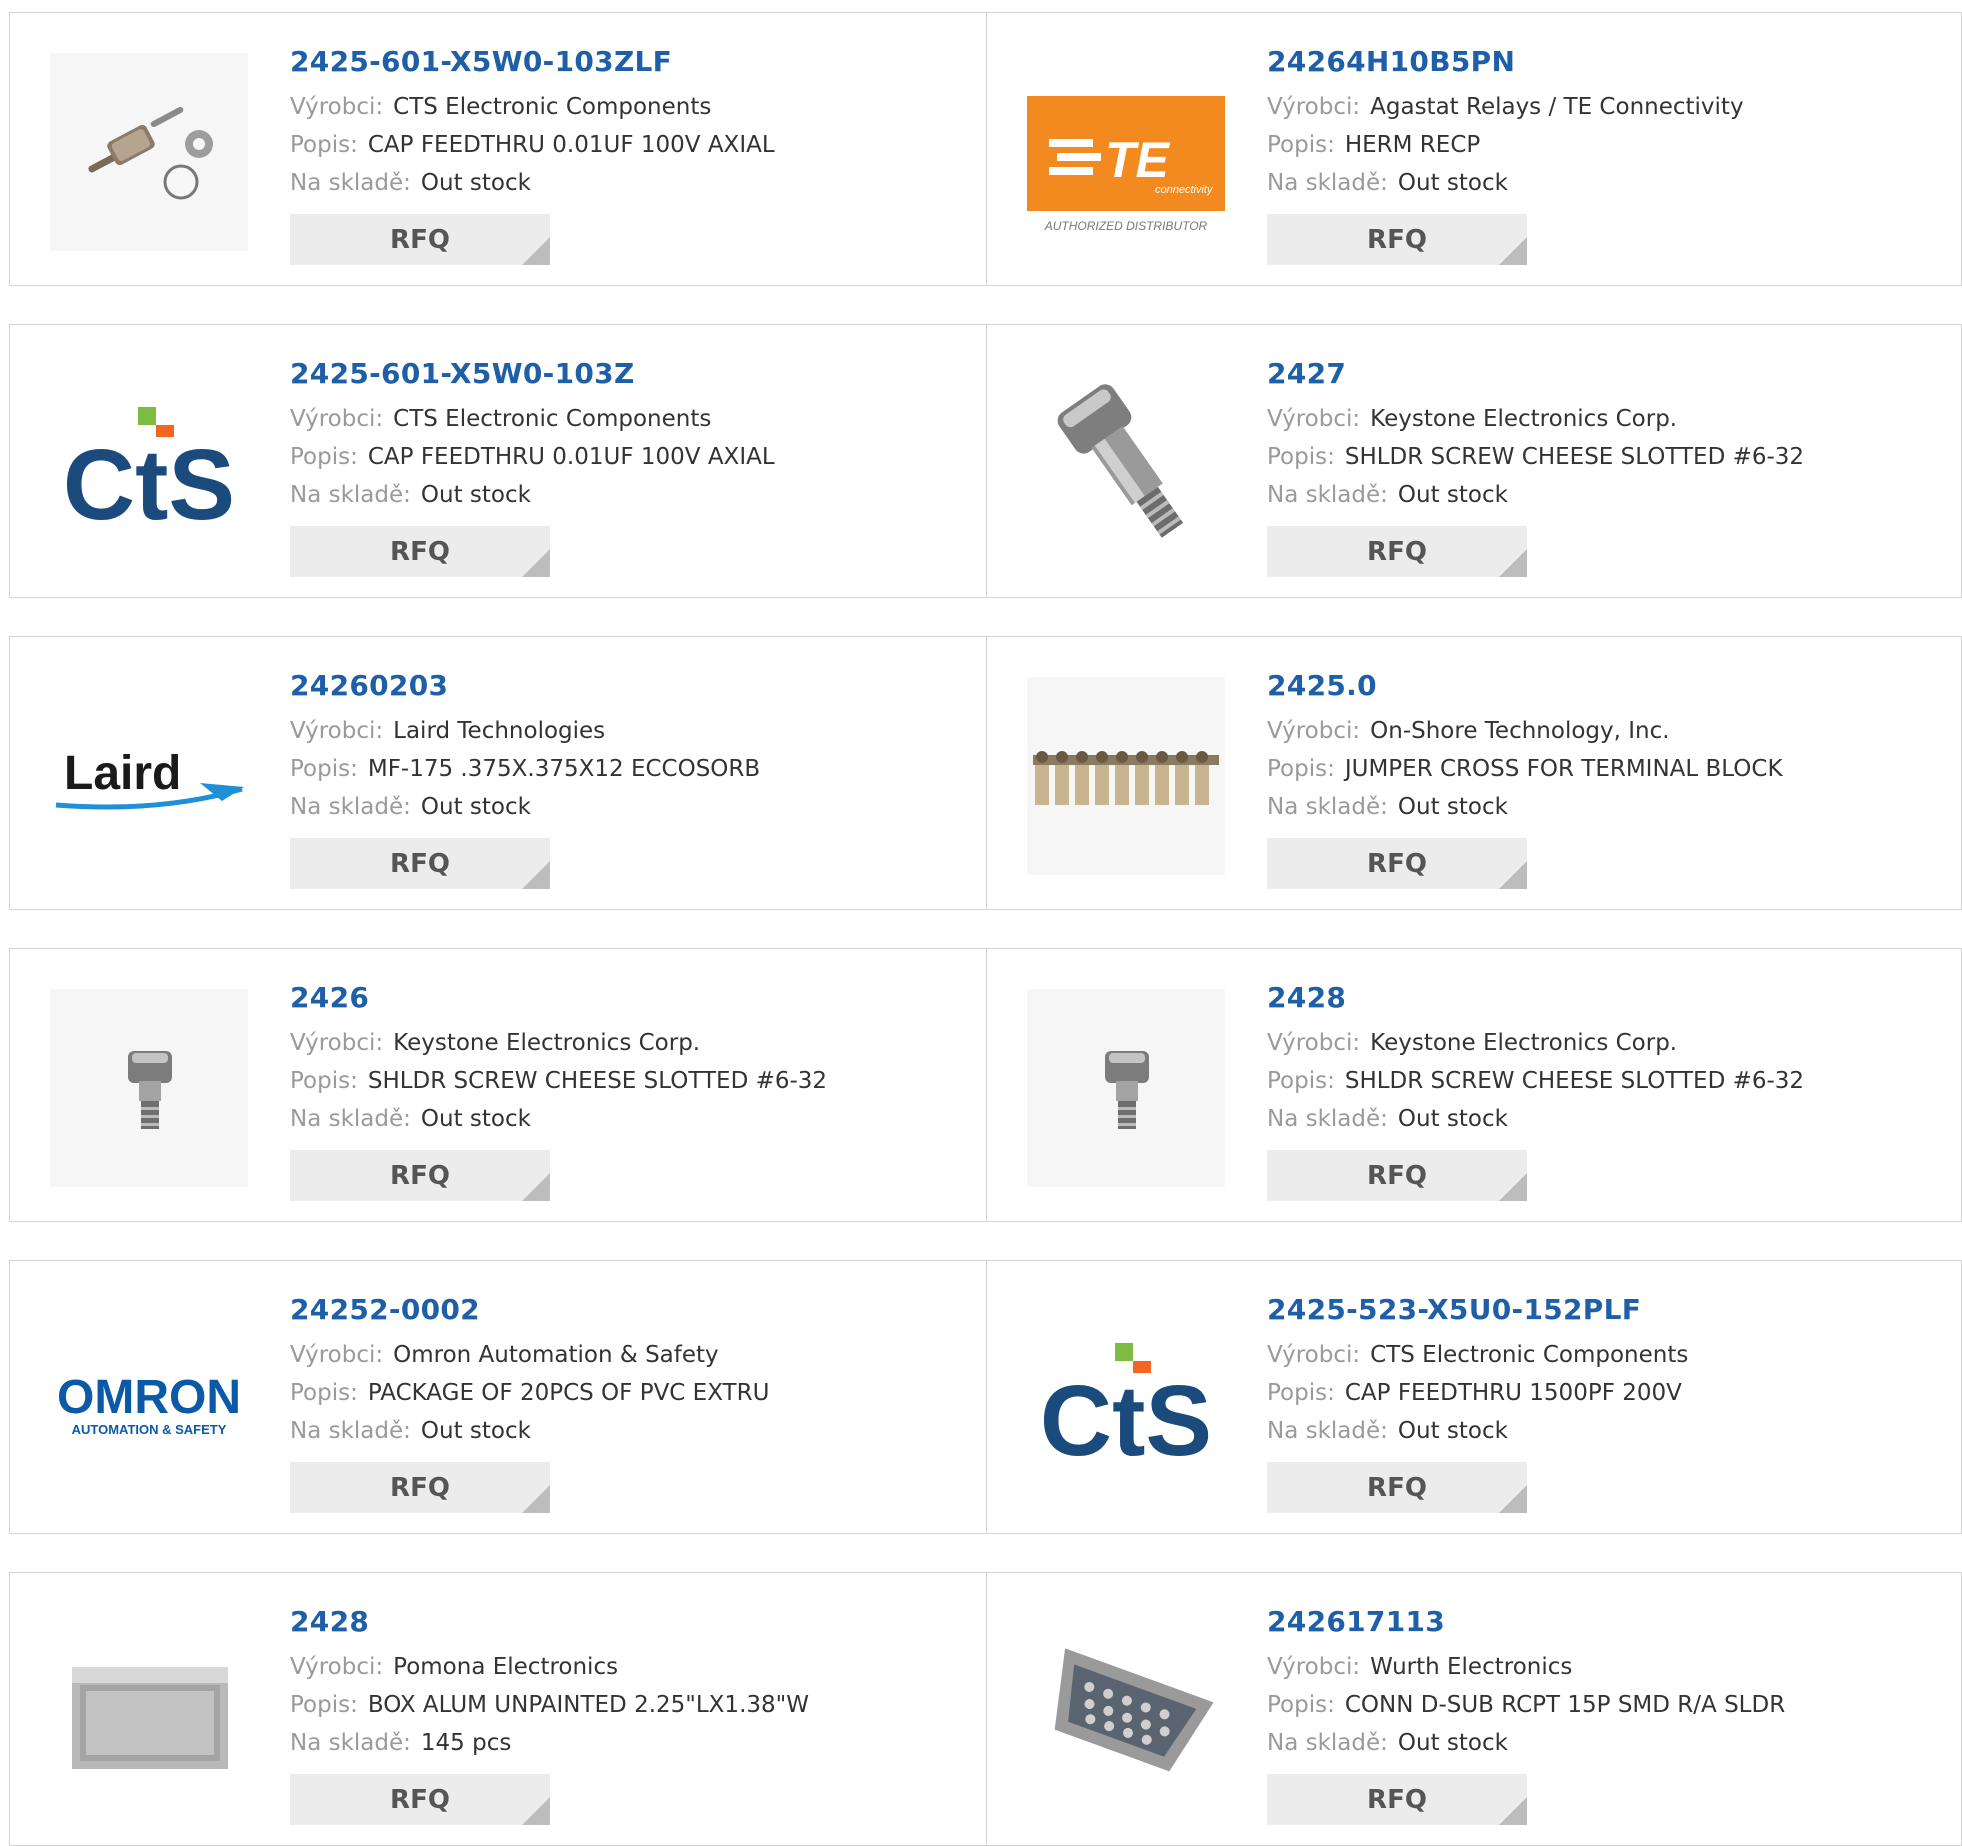  What do you see at coordinates (633, 1393) in the screenshot?
I see `description-row: Popis: PACKAGE OF 20PCS OF PVC EXTRU` at bounding box center [633, 1393].